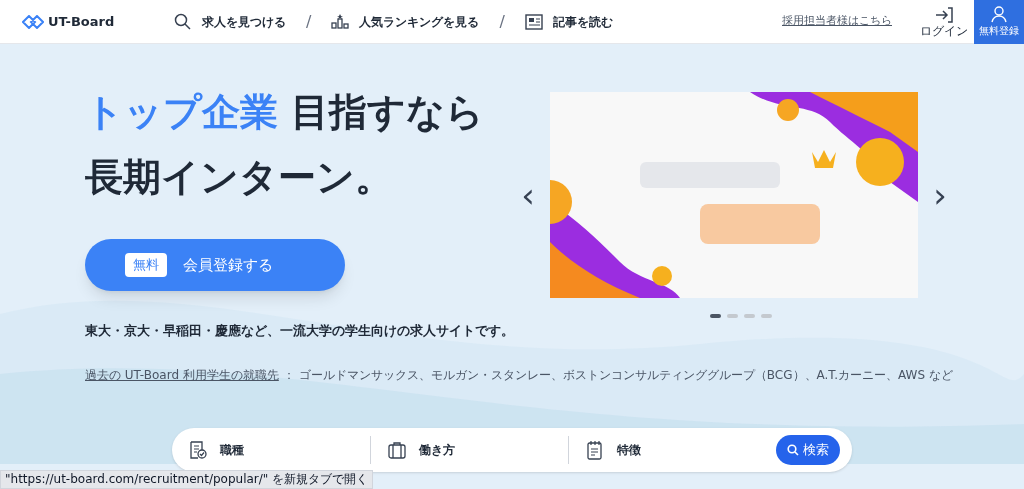  I want to click on status-tooltip: "https://ut-board.com/recruitment/popular/" を新規タブで開く, so click(187, 479).